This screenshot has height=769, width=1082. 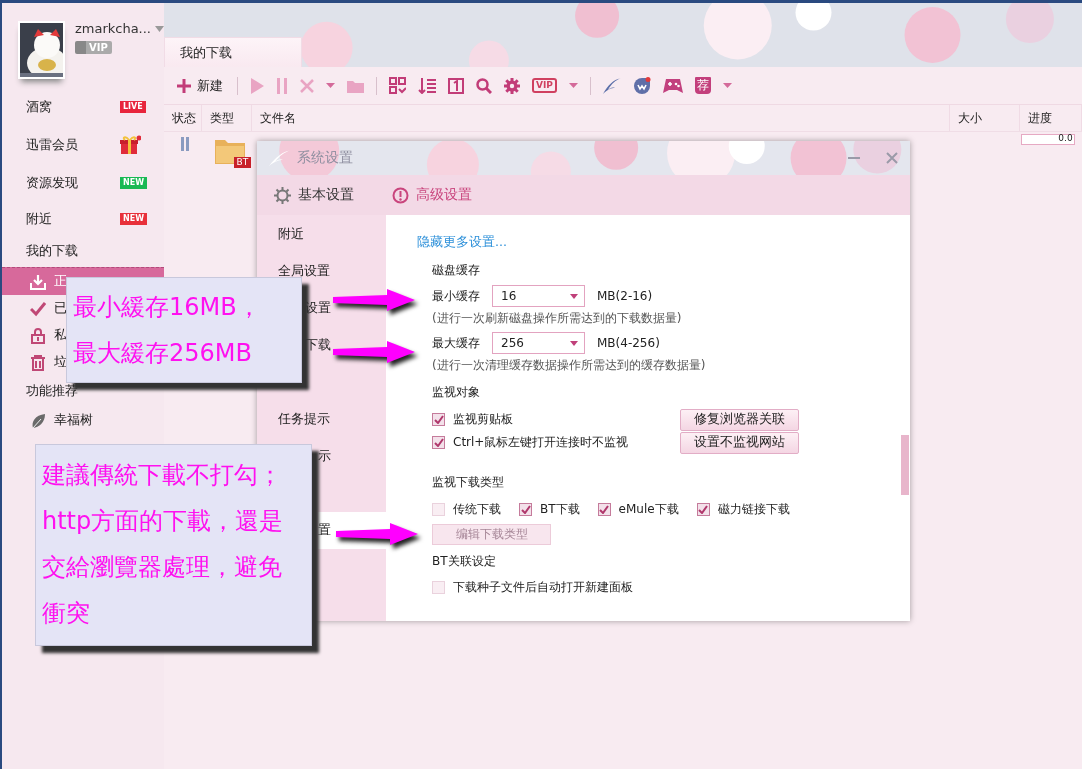 I want to click on recommend-button: 荐, so click(x=702, y=85).